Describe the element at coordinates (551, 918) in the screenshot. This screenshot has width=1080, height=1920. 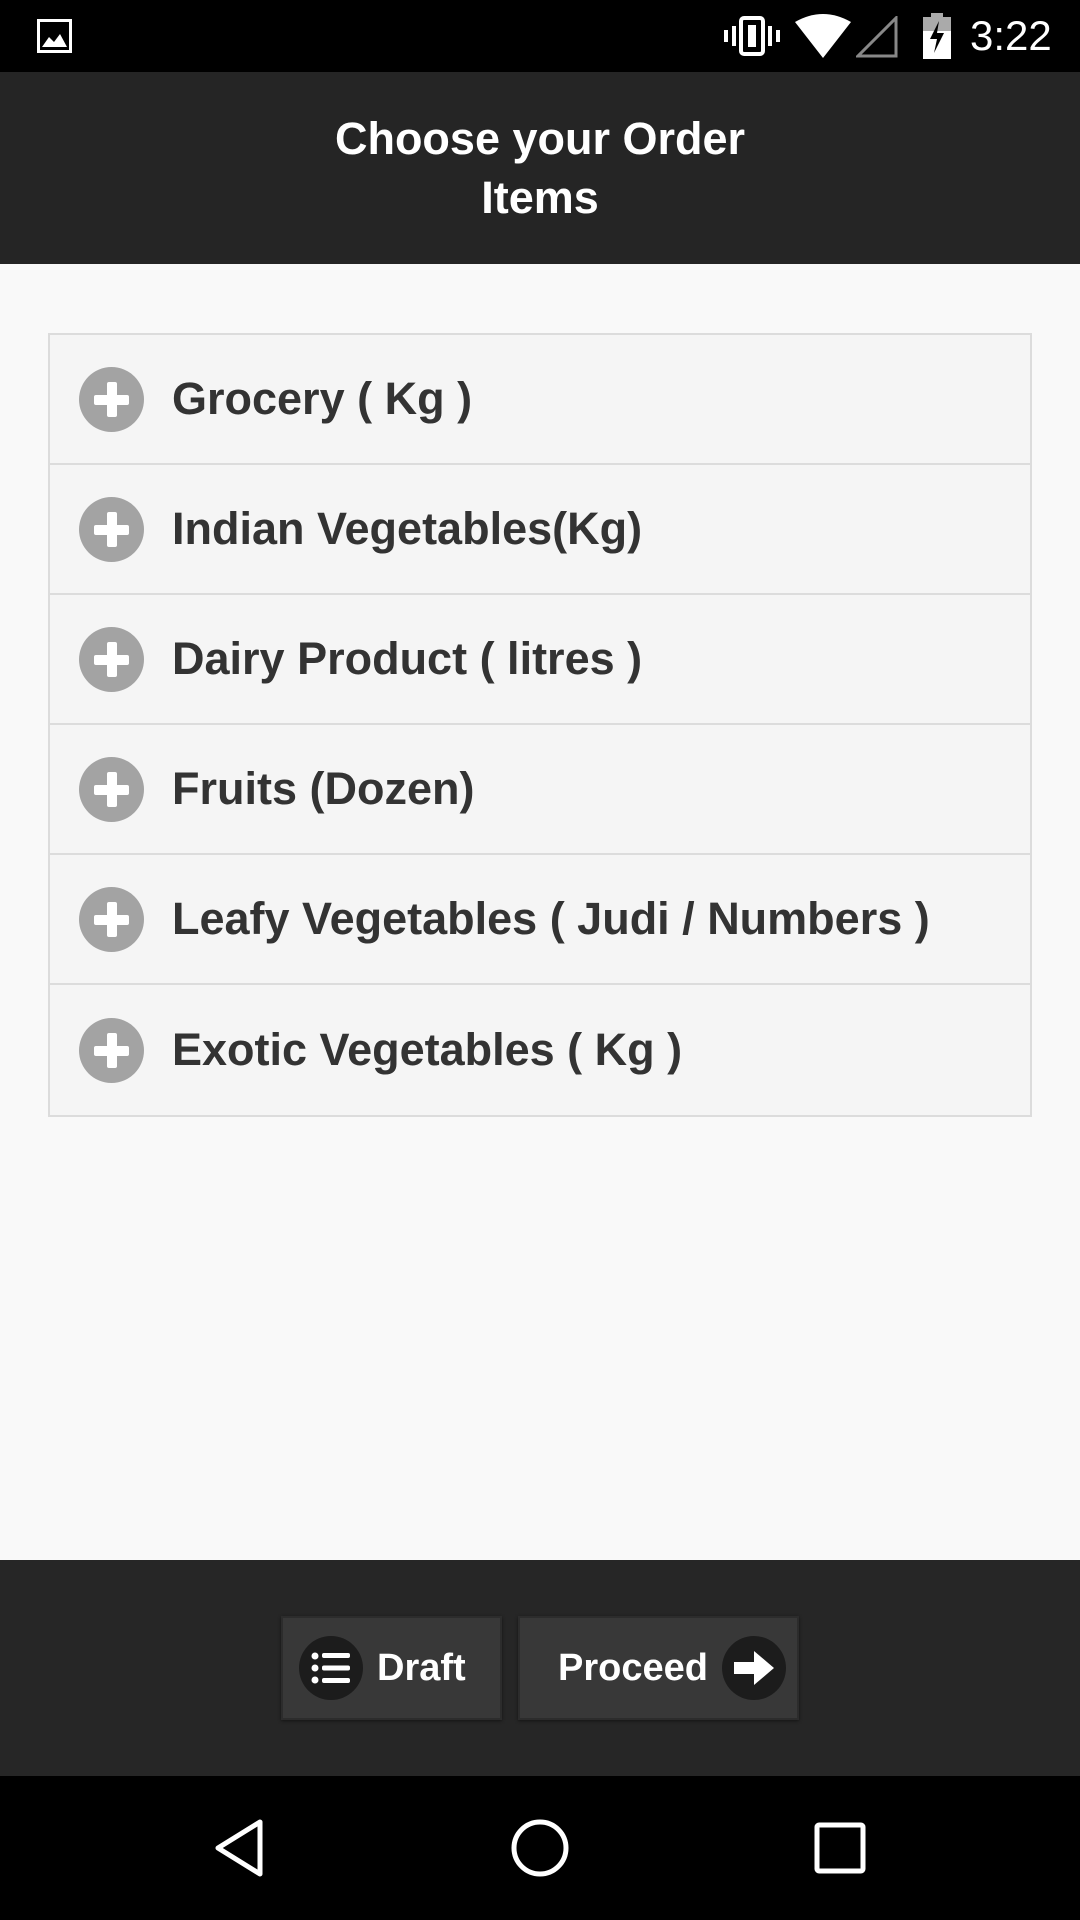
I see `category-label: Leafy Vegetables ( Judi / Numbers )` at that location.